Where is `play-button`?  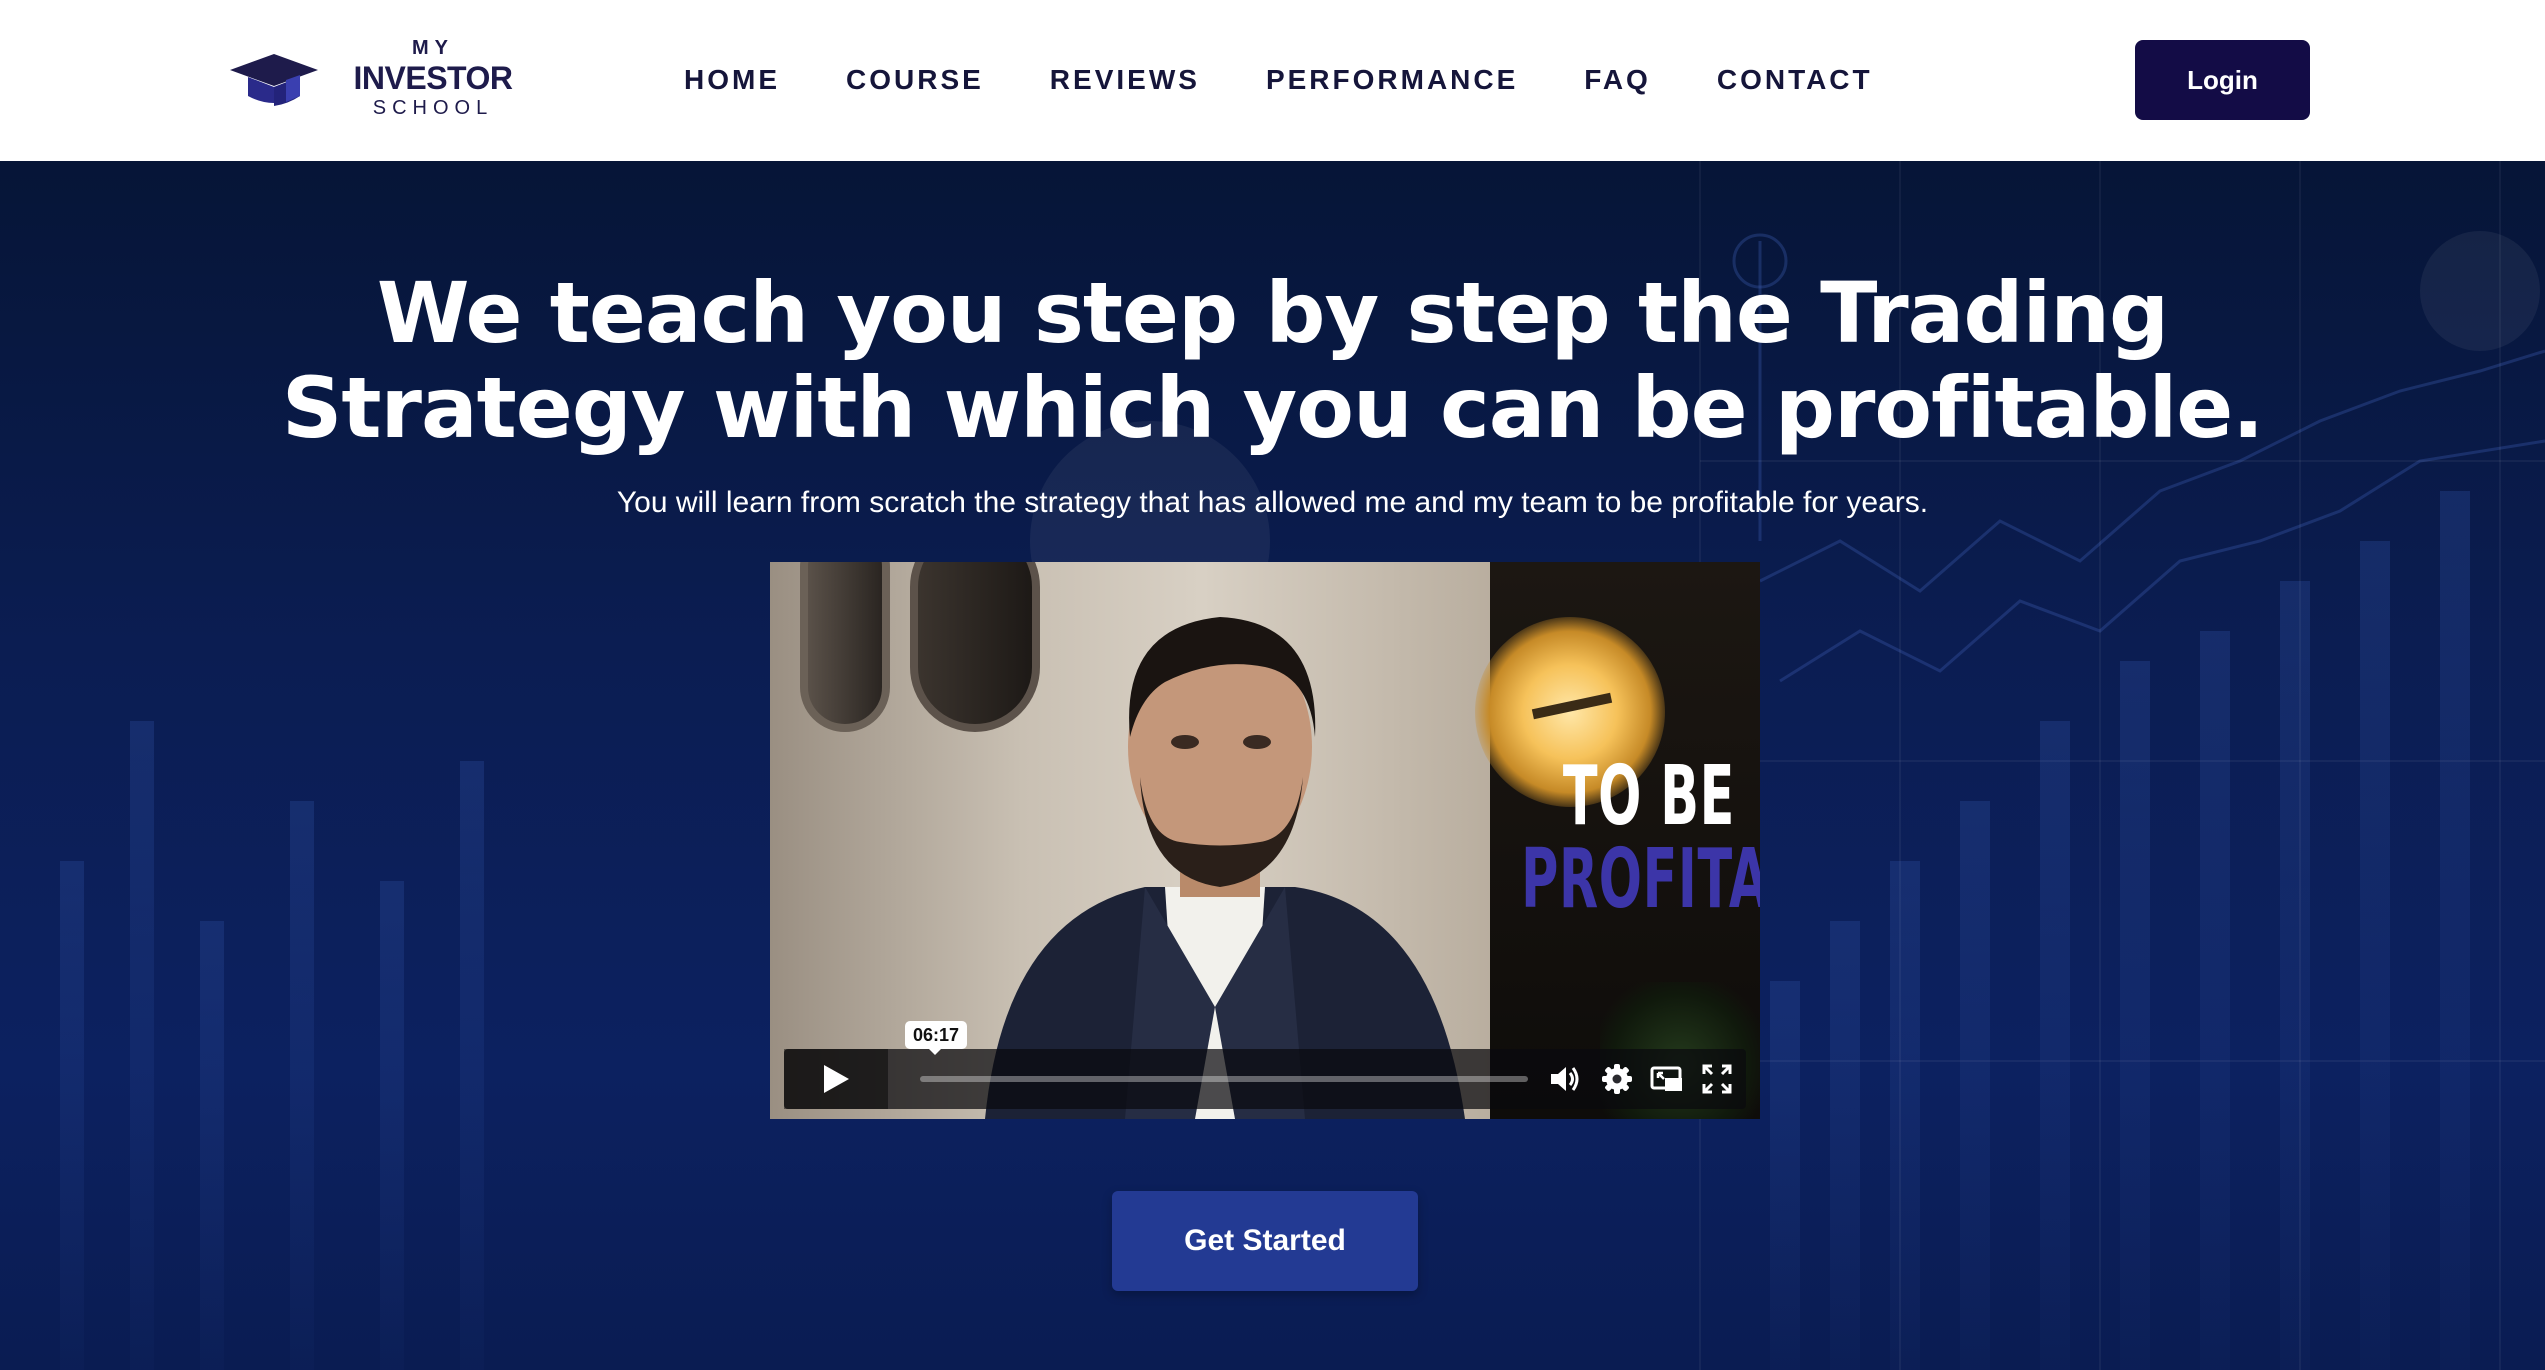 play-button is located at coordinates (836, 1079).